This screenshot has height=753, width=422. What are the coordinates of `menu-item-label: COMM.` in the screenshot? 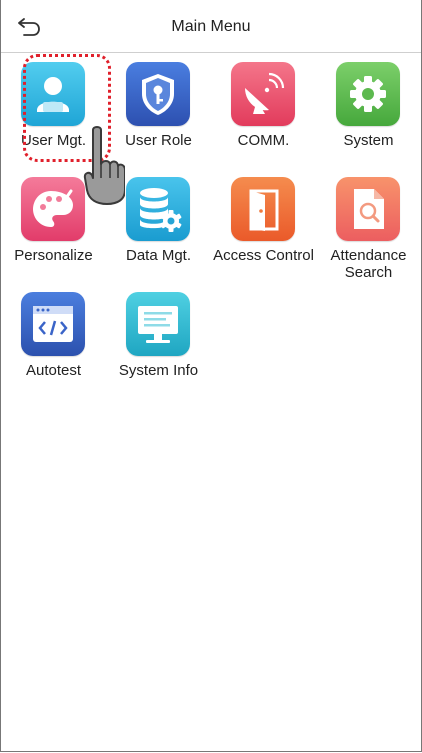 It's located at (263, 140).